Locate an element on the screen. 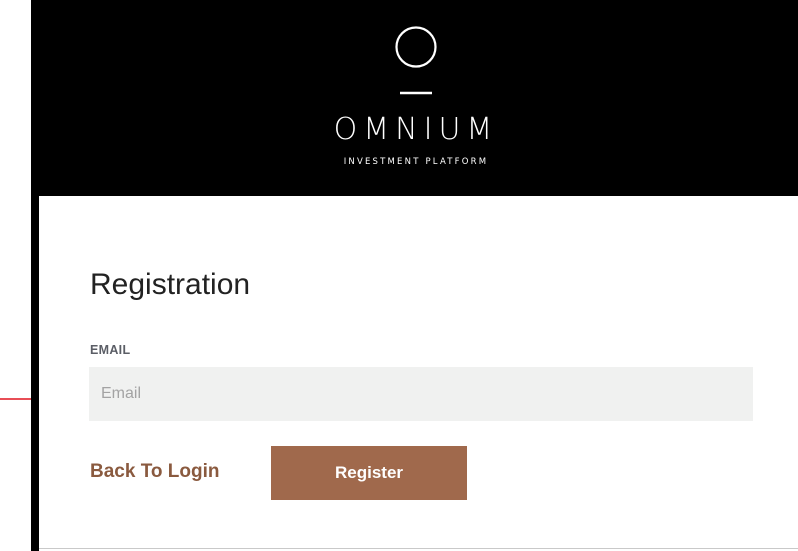 The width and height of the screenshot is (798, 551). back-to-login-link: Back To Login is located at coordinates (154, 472).